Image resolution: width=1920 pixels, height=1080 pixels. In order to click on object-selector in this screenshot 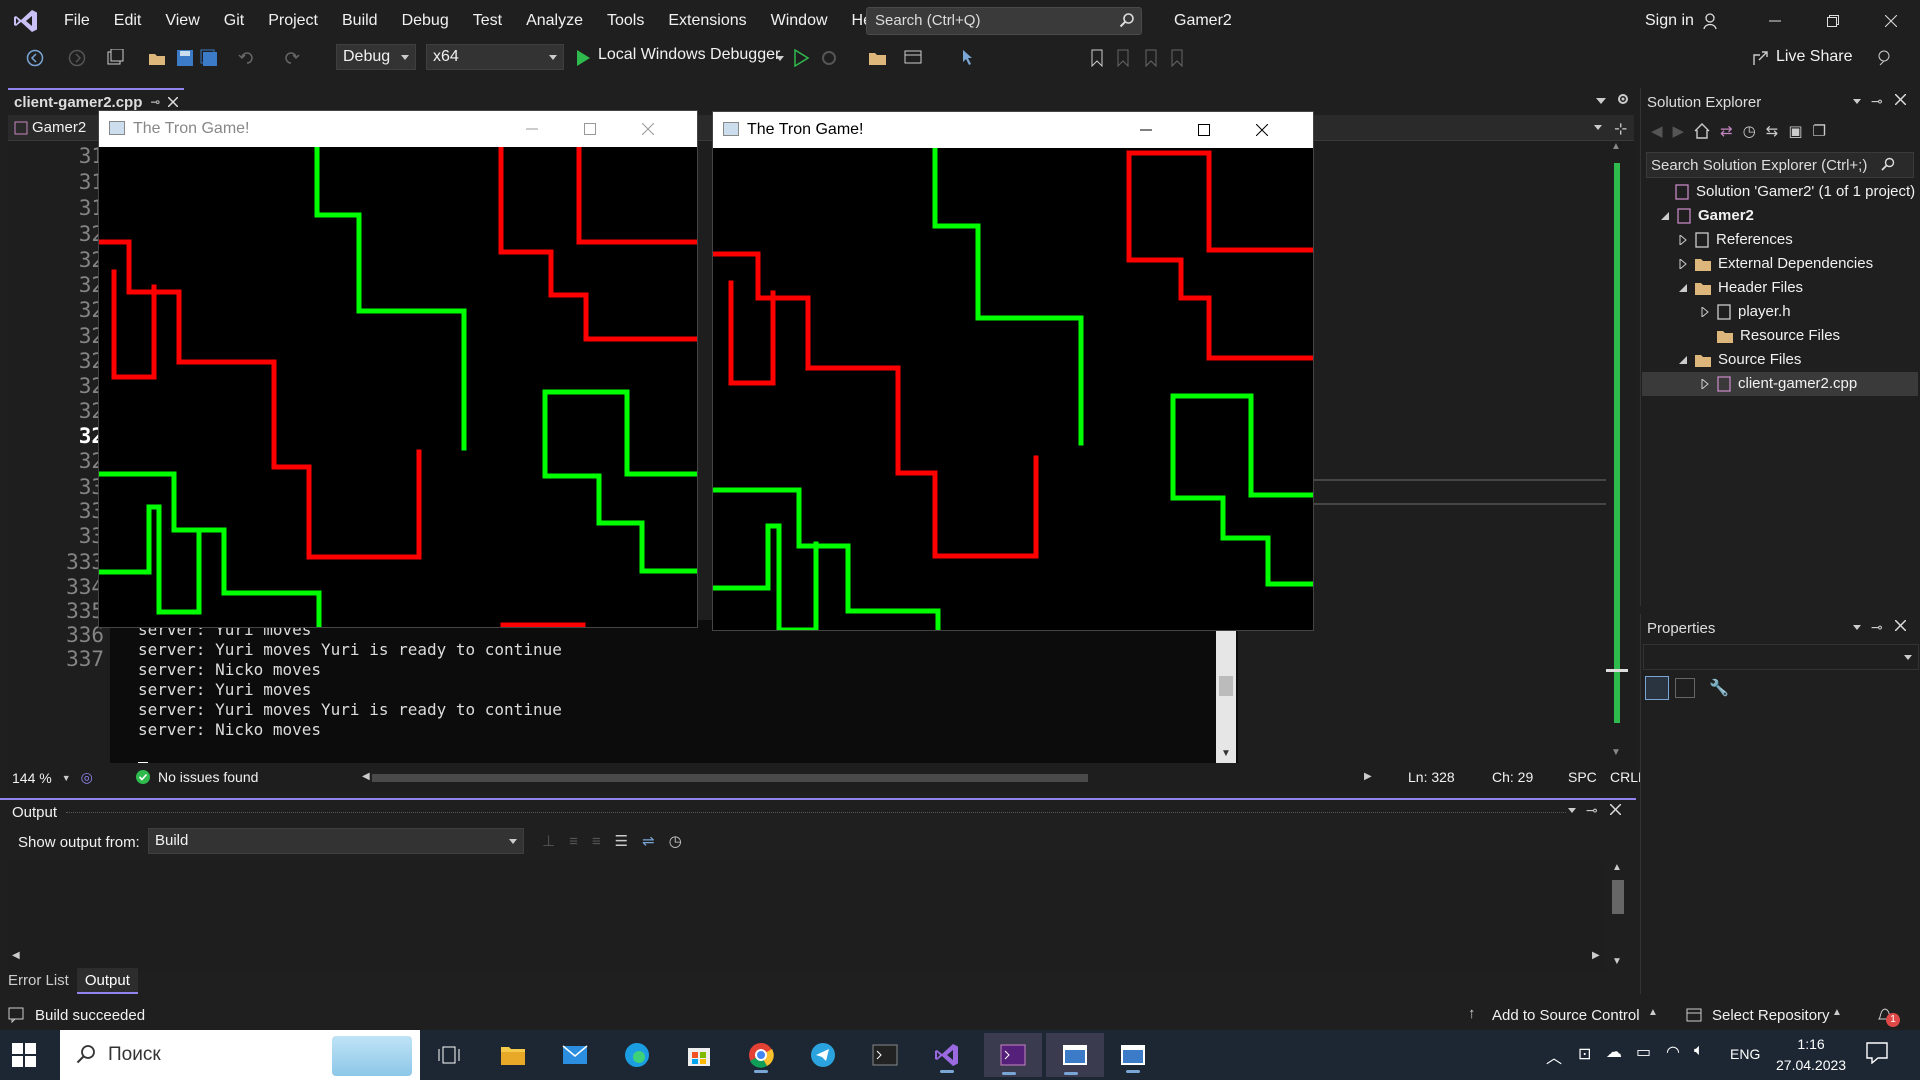, I will do `click(1781, 657)`.